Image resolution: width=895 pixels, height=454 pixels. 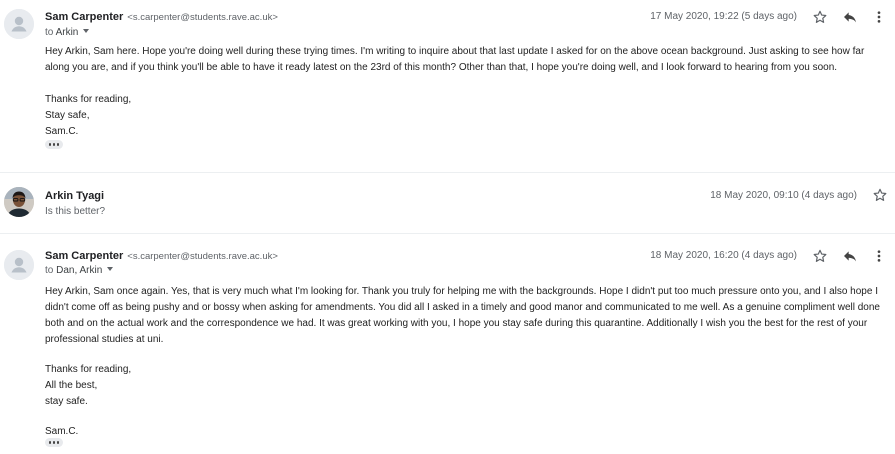 I want to click on person-photo-icon, so click(x=19, y=202).